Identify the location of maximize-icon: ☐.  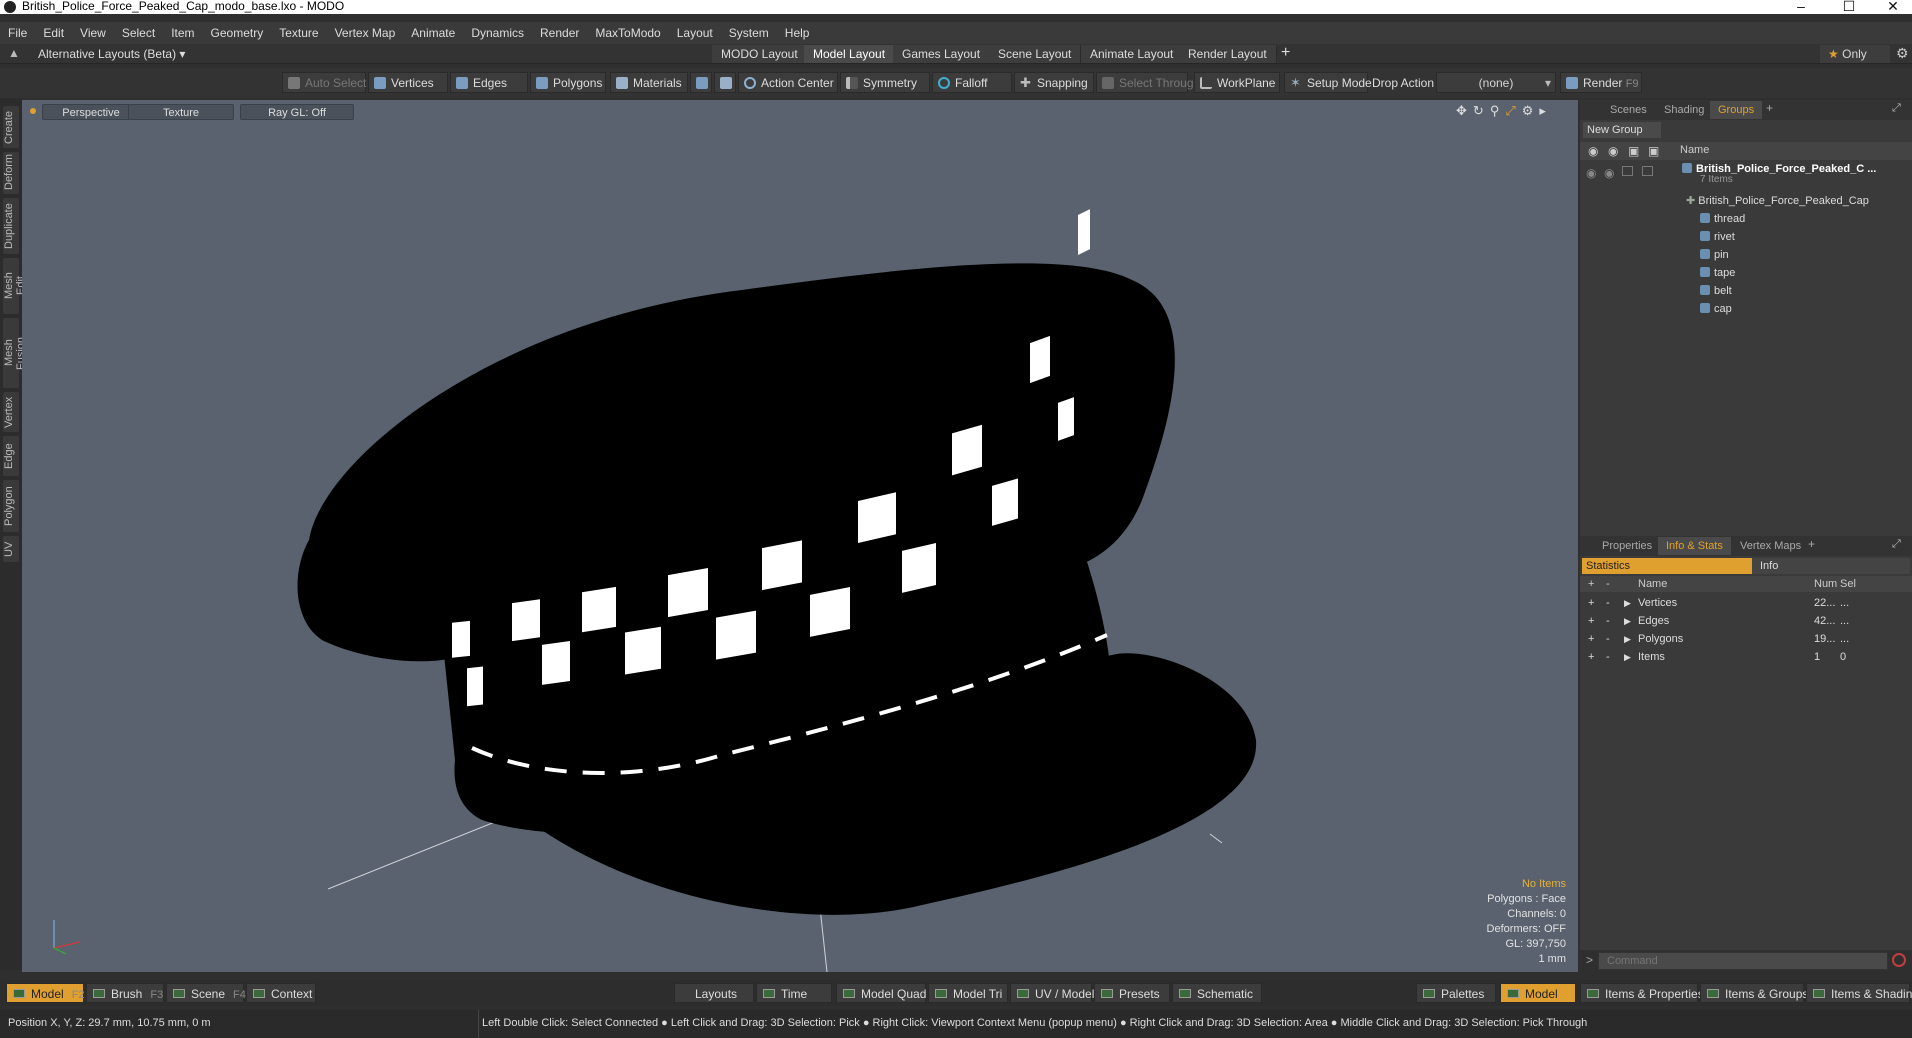
(1849, 7).